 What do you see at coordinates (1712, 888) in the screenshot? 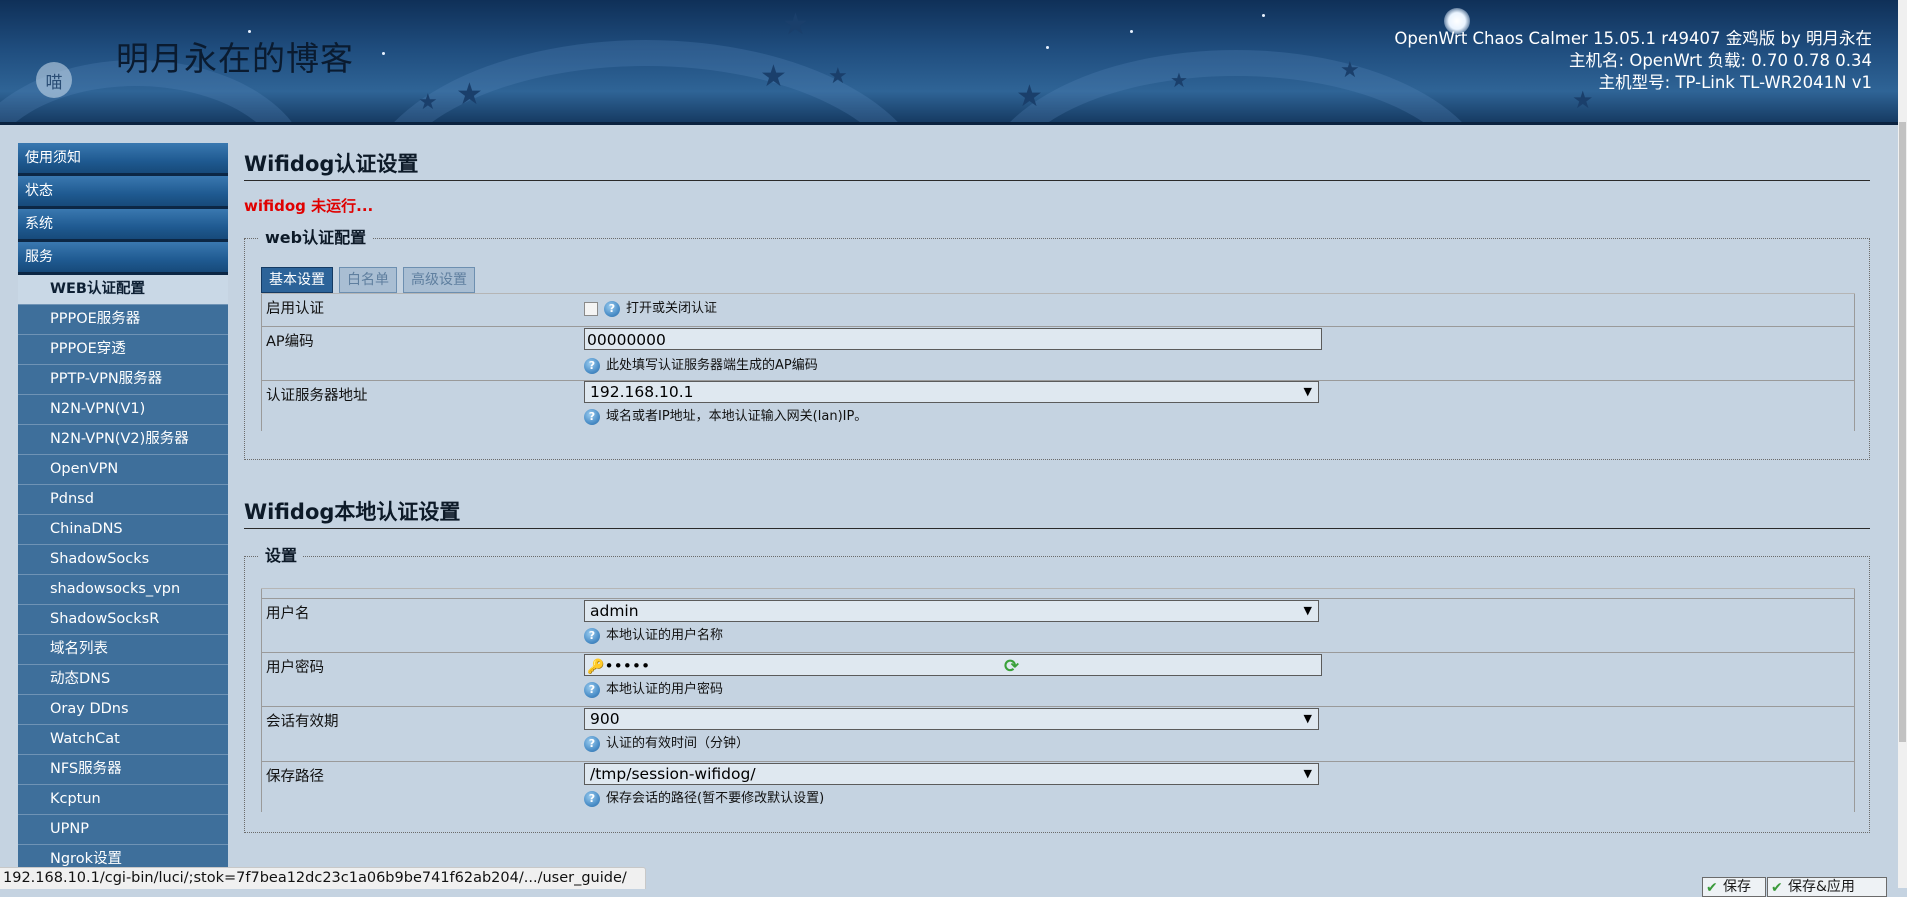
I see `check-icon: ✔` at bounding box center [1712, 888].